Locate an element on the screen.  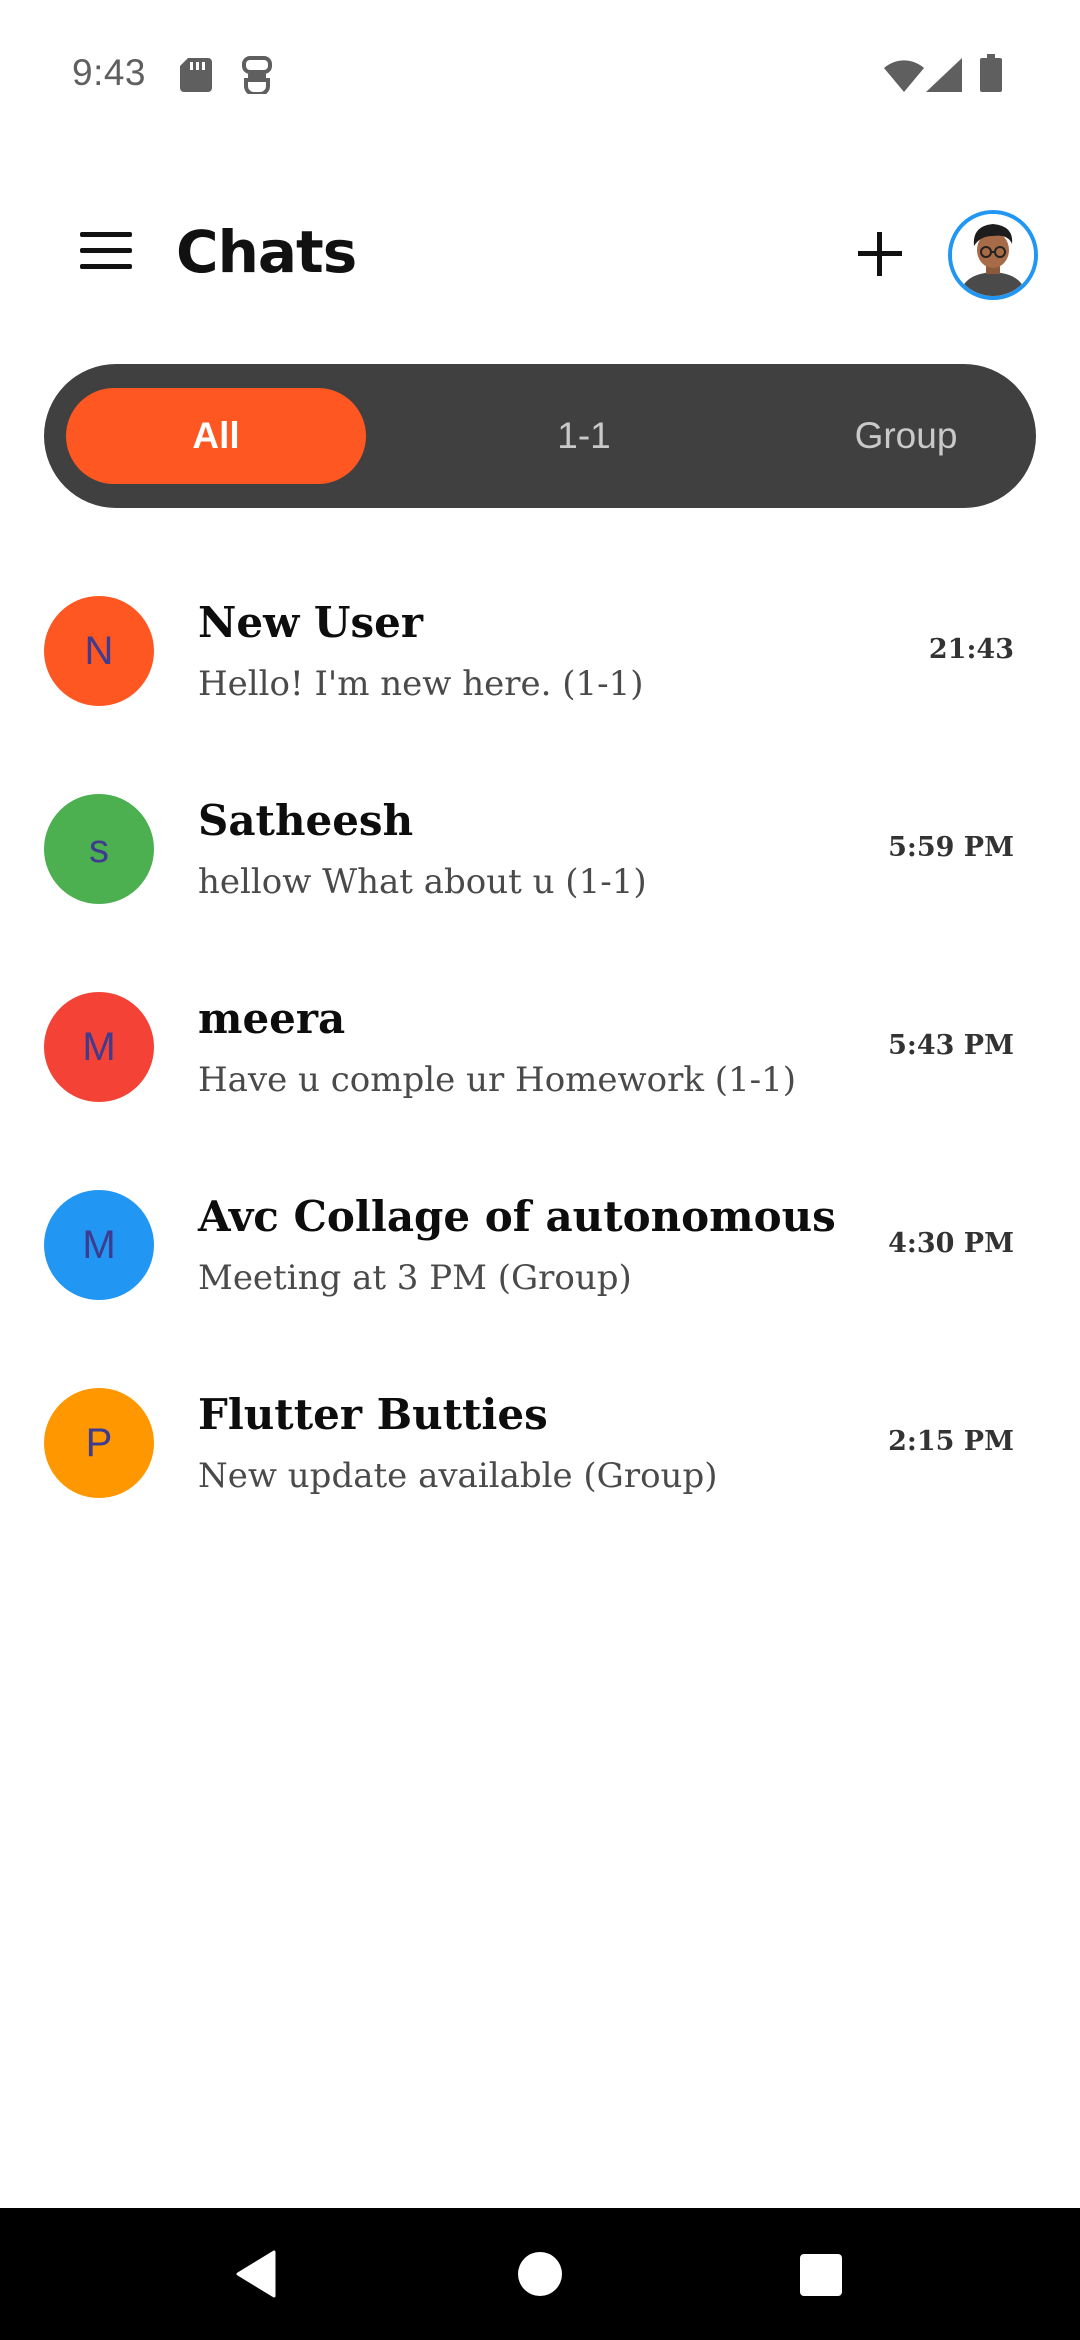
signal-icon is located at coordinates (944, 75).